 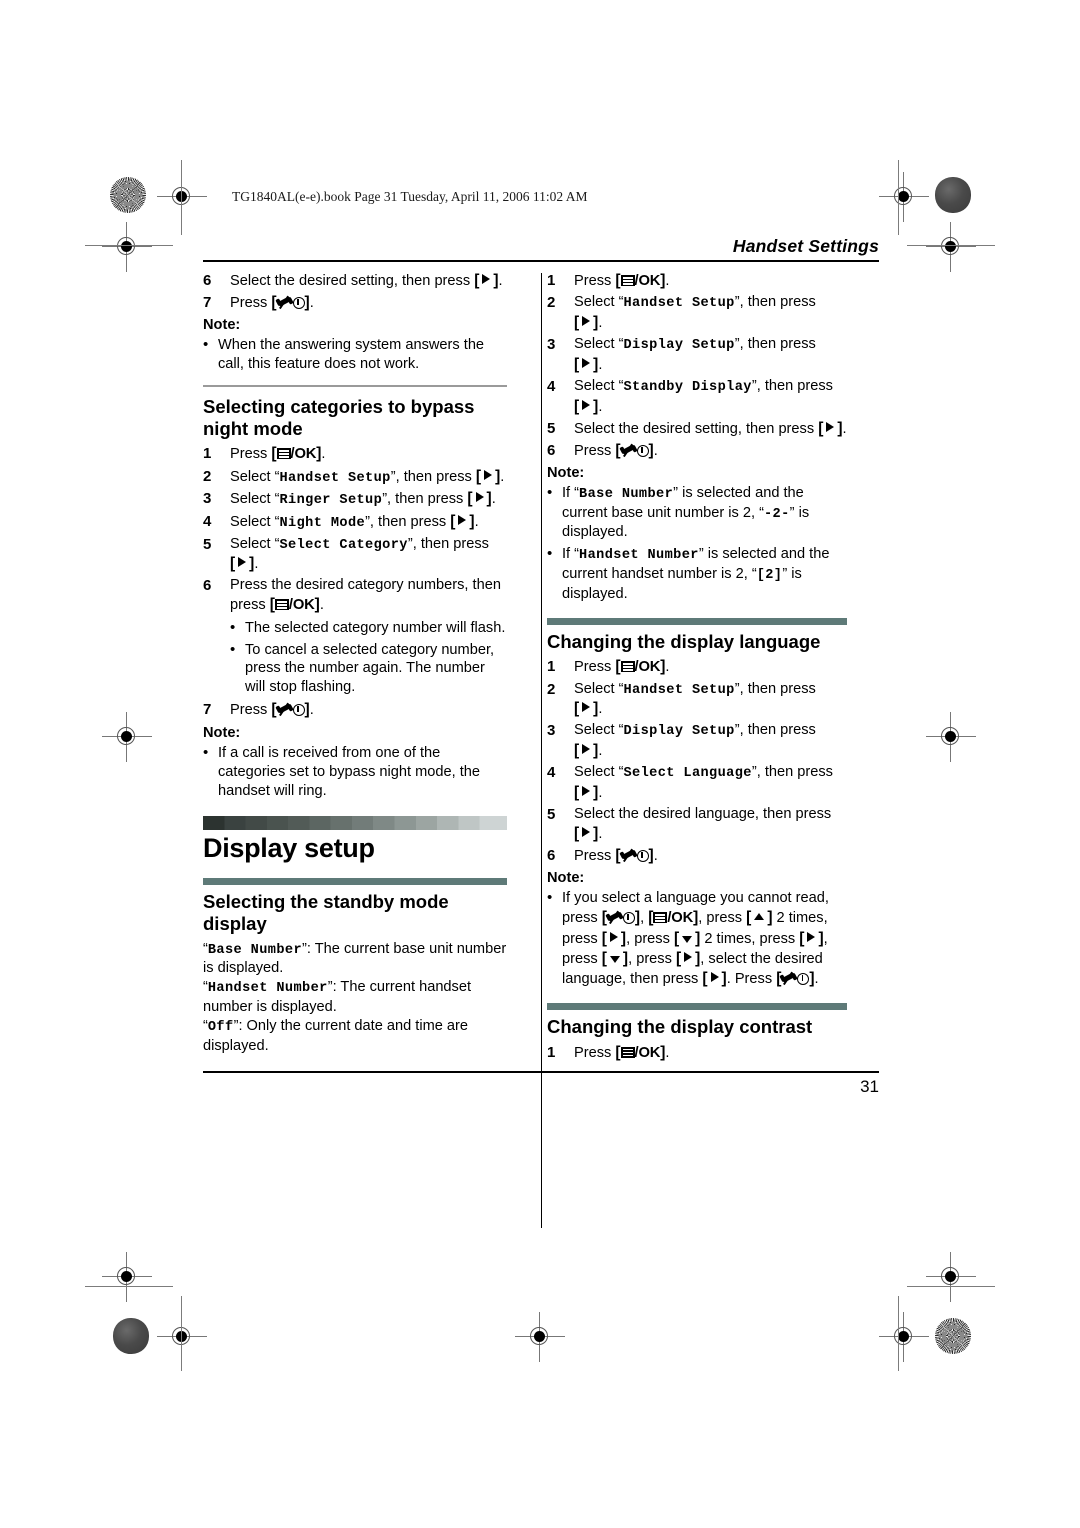 I want to click on step-item: 4 Select “Night Mode”, then press []., so click(x=341, y=521).